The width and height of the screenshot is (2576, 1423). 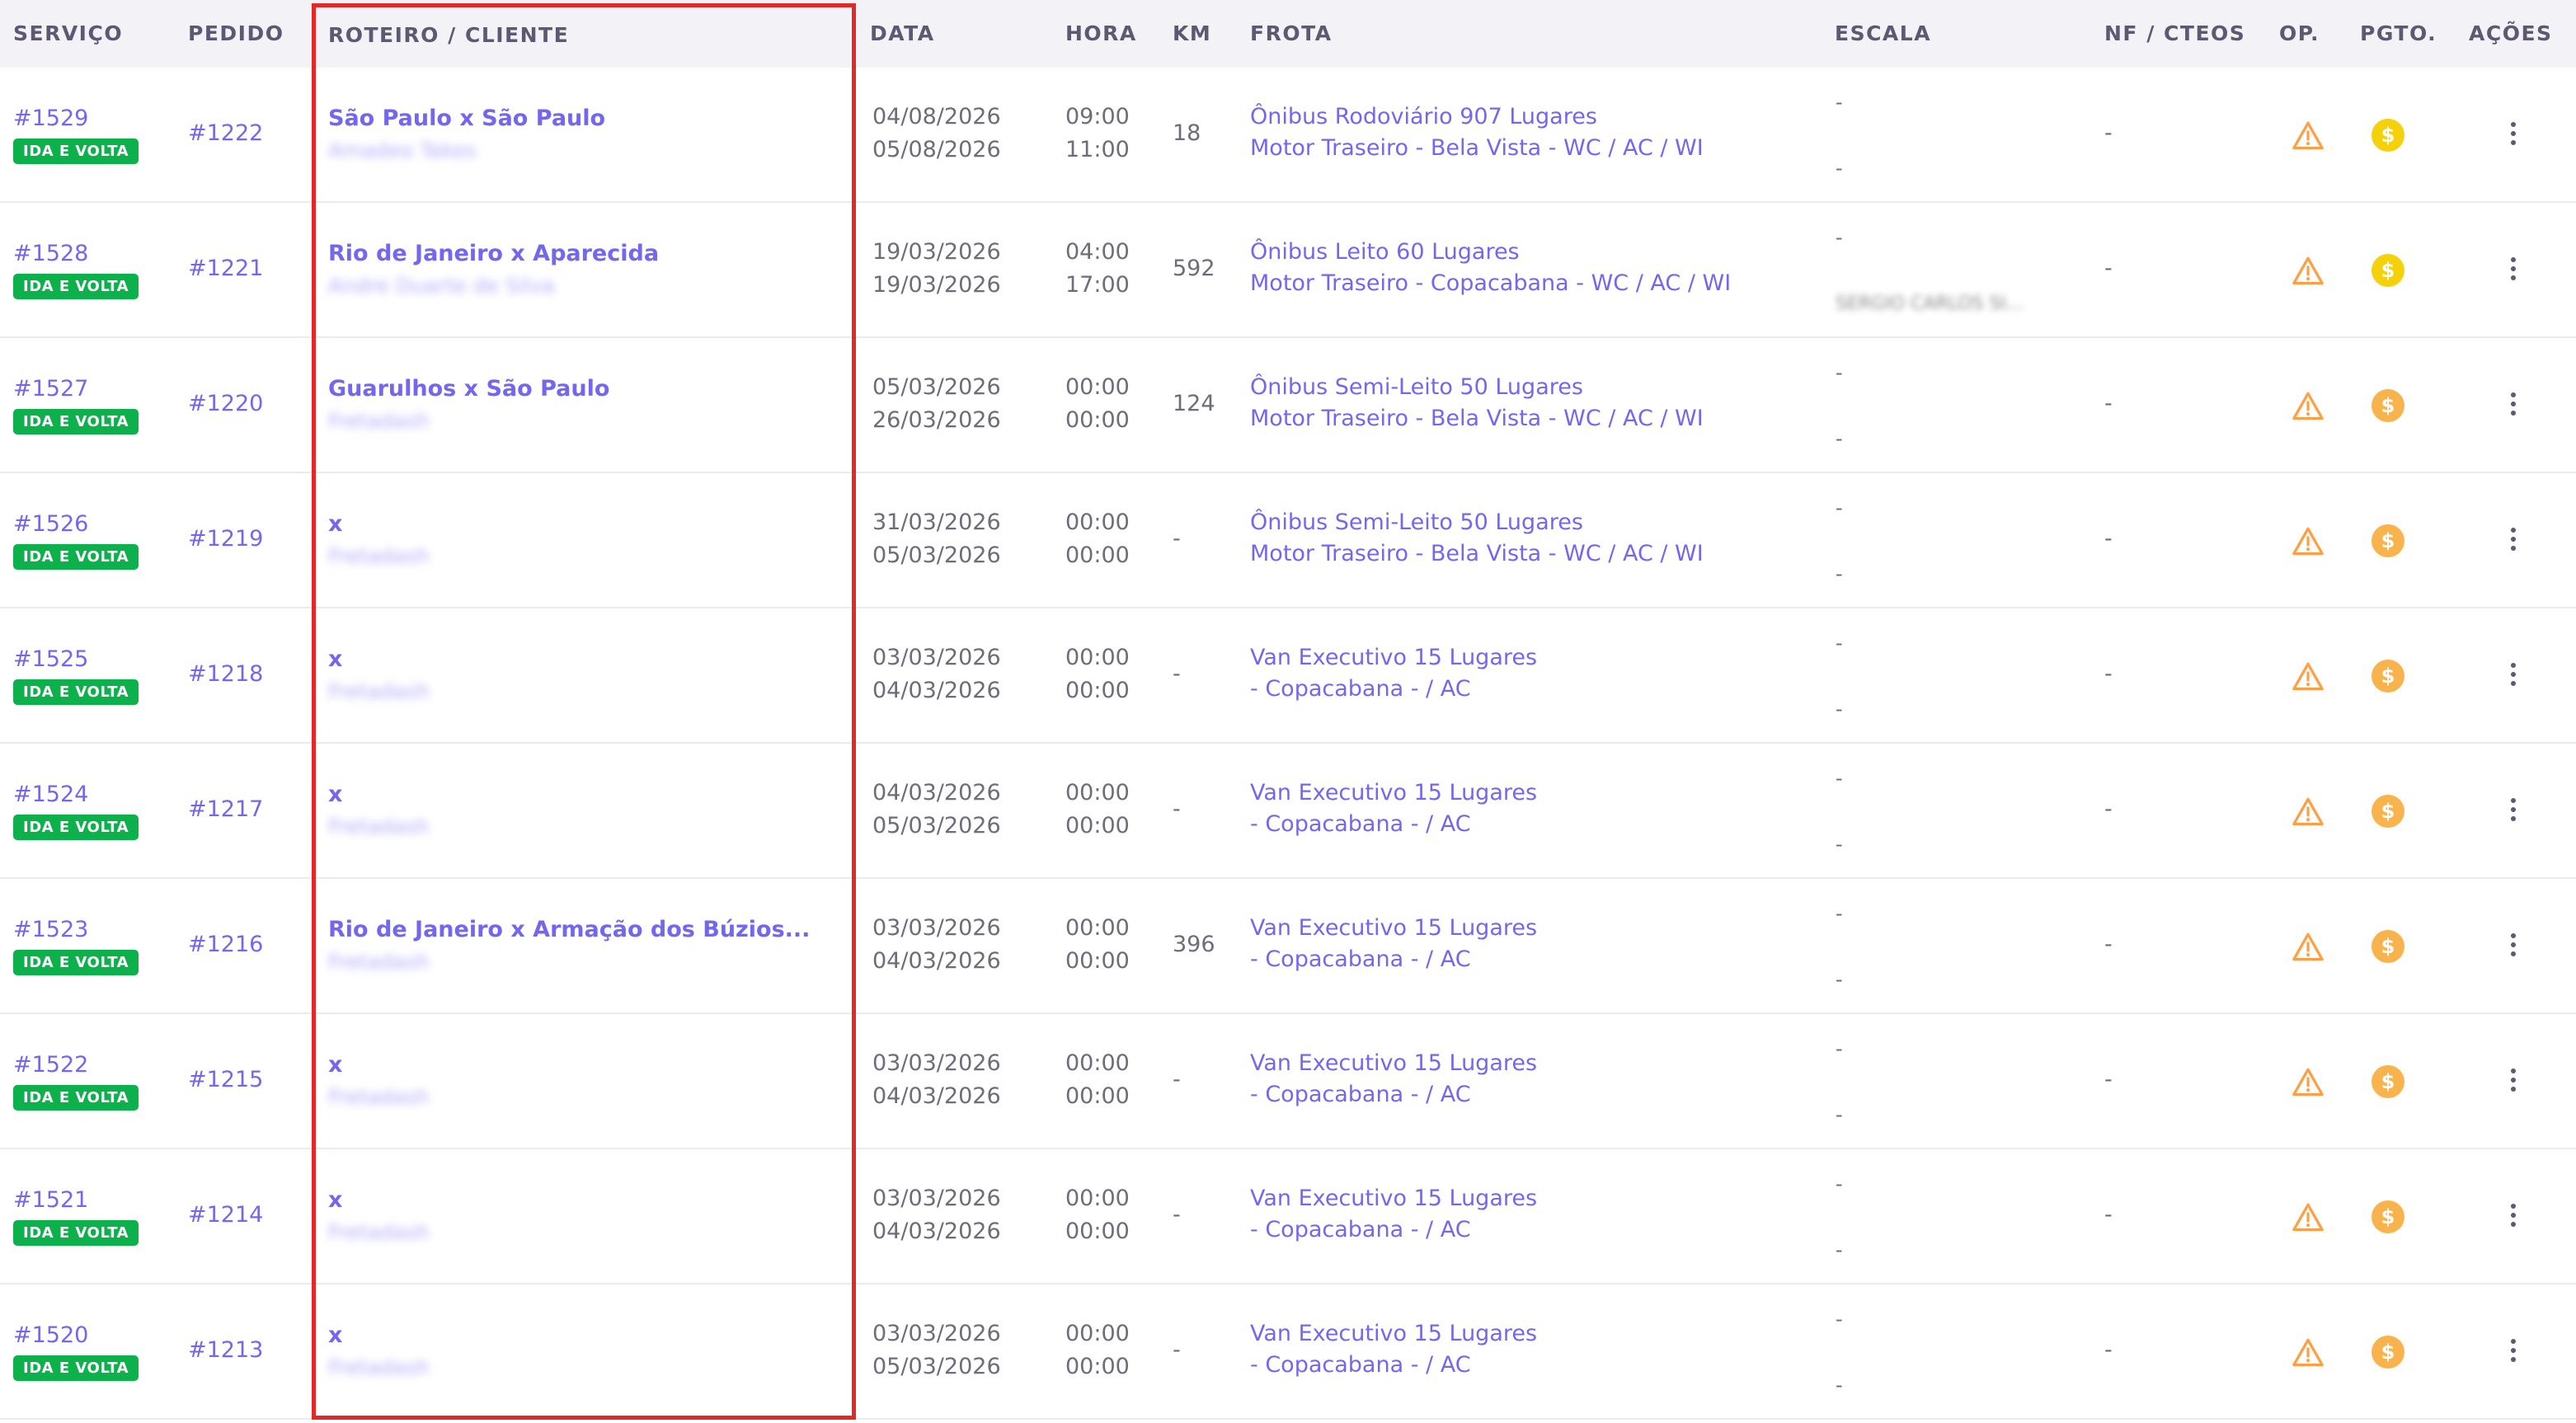 What do you see at coordinates (2398, 33) in the screenshot?
I see `header-pgto: PGTO.` at bounding box center [2398, 33].